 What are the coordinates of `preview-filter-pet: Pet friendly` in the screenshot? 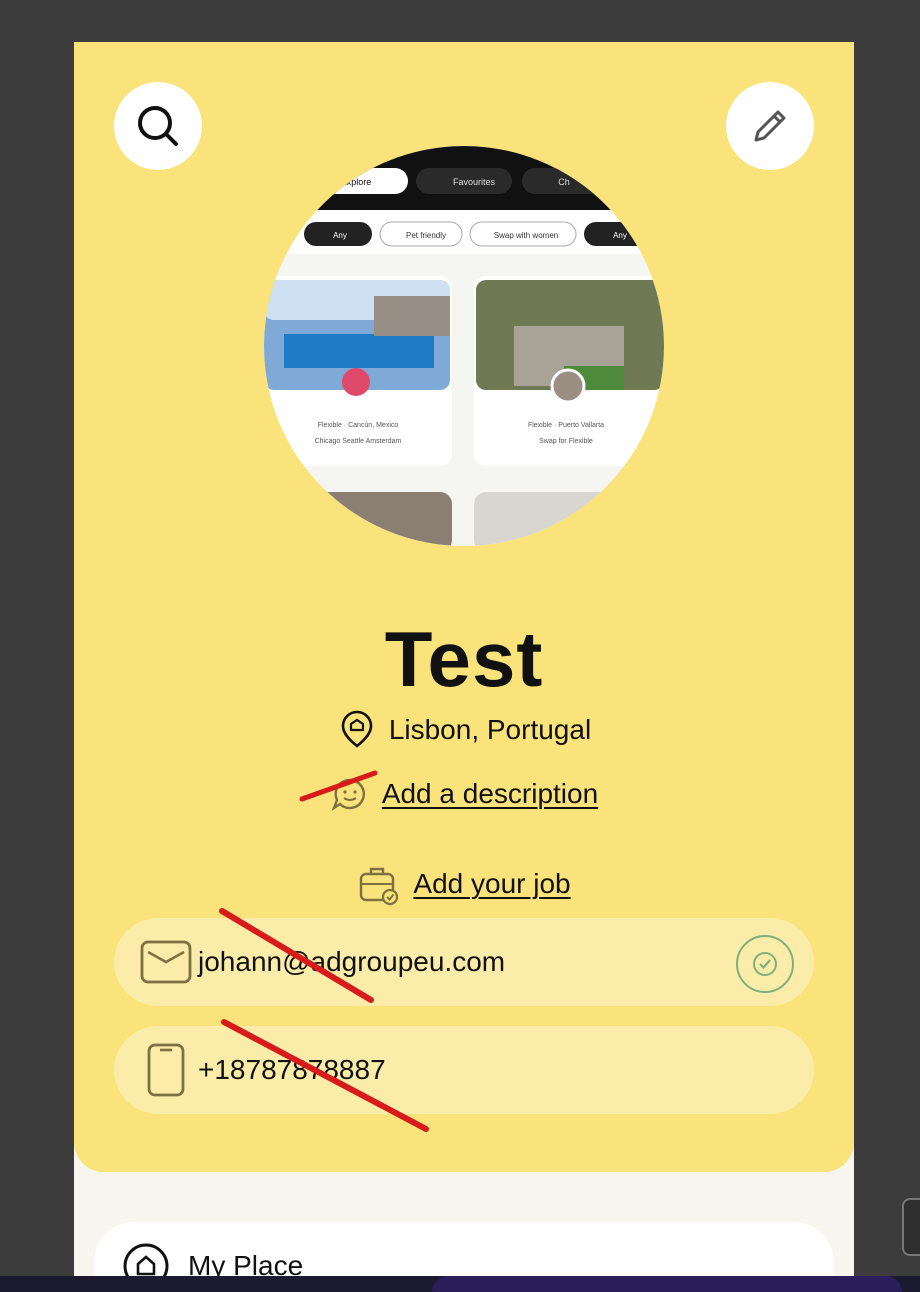 It's located at (426, 235).